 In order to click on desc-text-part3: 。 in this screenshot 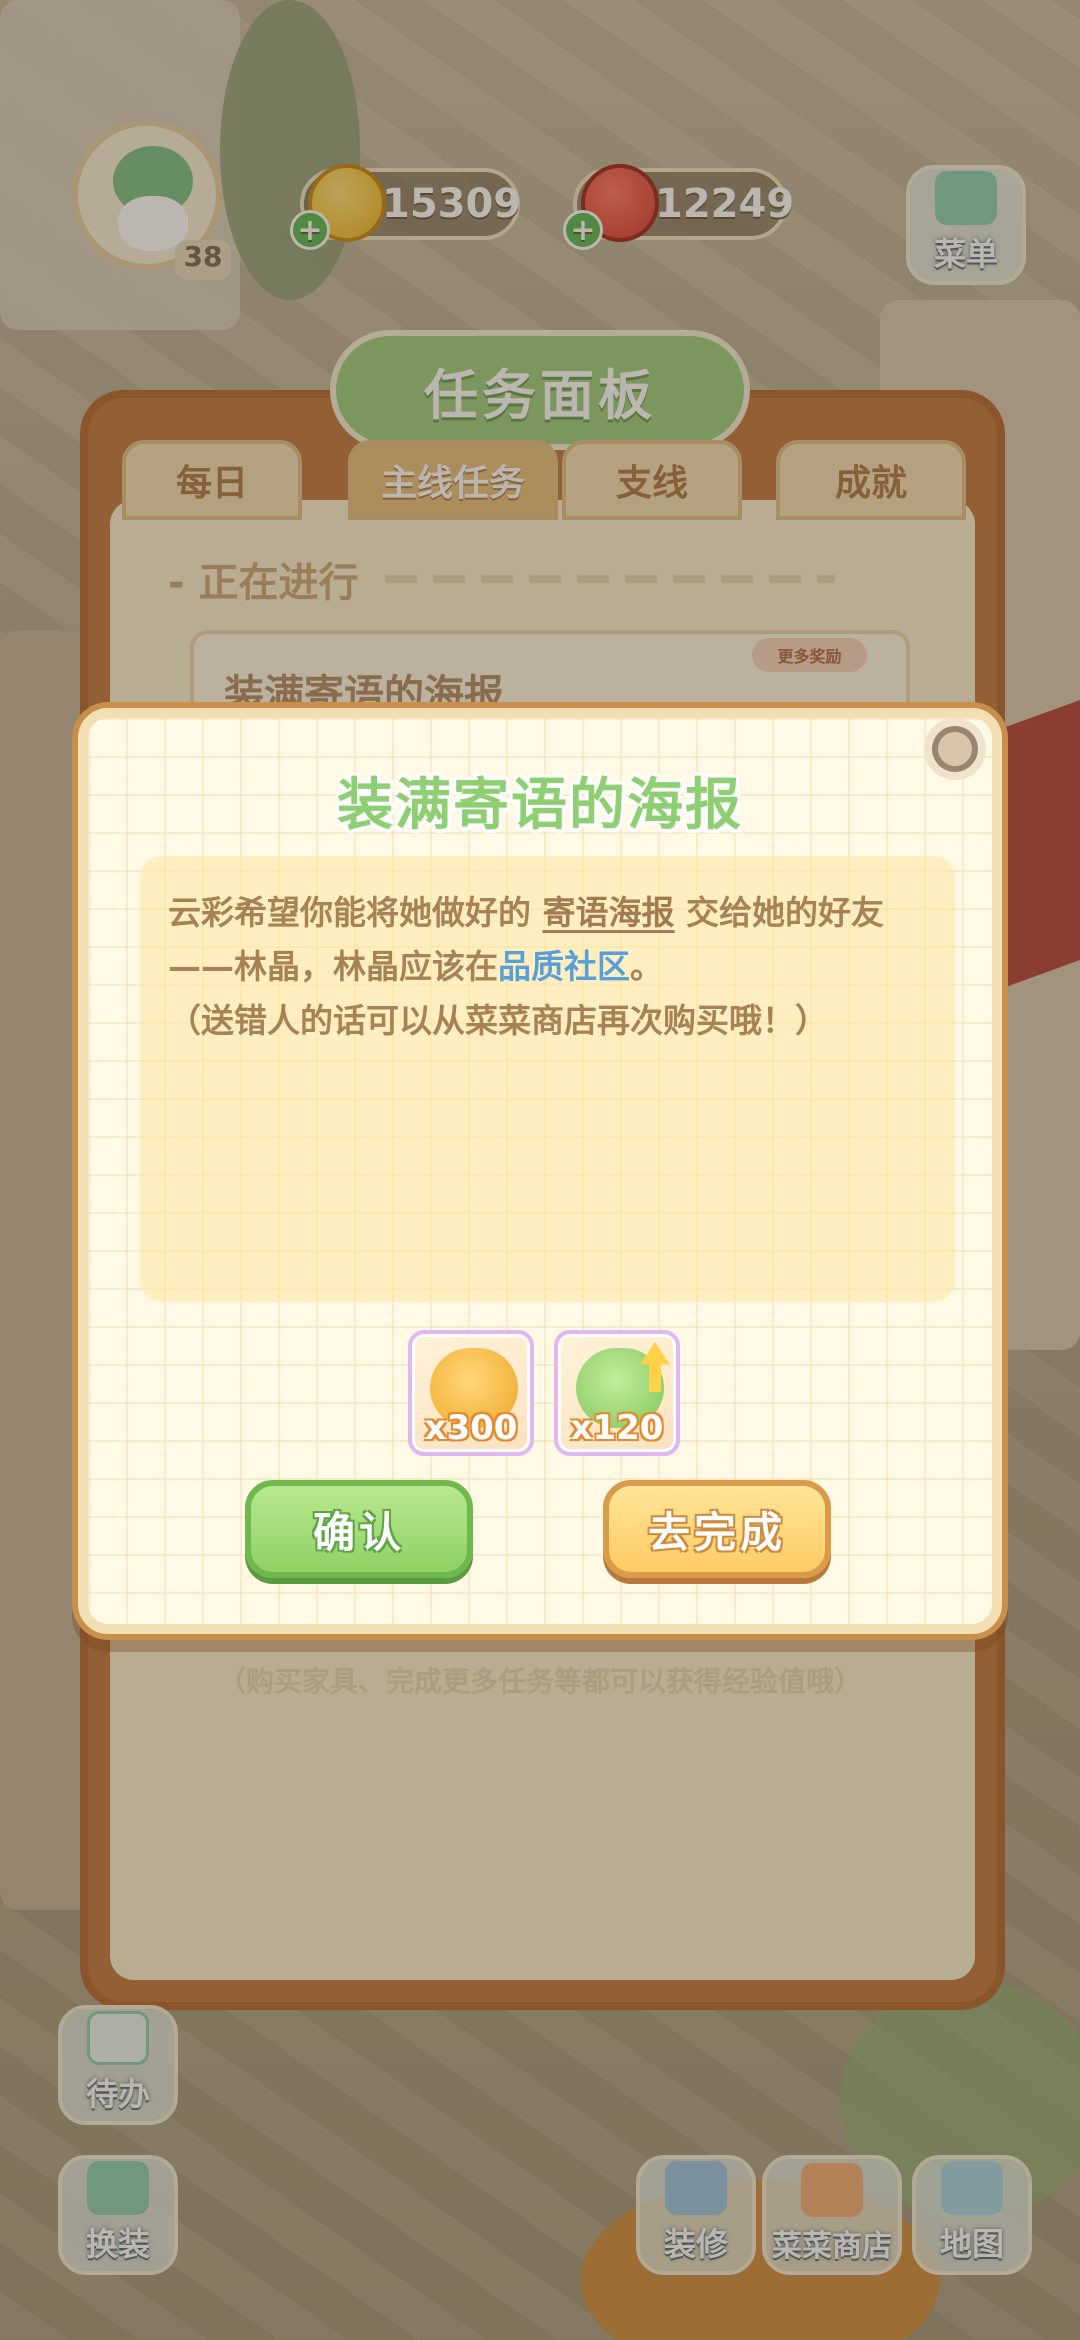, I will do `click(646, 966)`.